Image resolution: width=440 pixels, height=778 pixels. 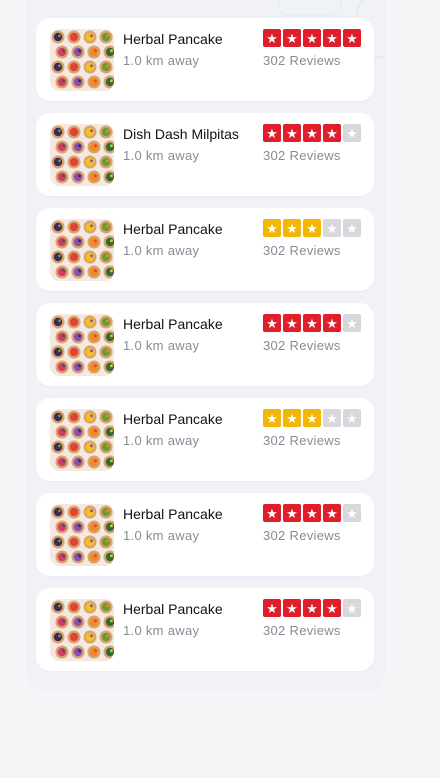 What do you see at coordinates (181, 134) in the screenshot?
I see `restaurant-name: Dish Dash Milpitas` at bounding box center [181, 134].